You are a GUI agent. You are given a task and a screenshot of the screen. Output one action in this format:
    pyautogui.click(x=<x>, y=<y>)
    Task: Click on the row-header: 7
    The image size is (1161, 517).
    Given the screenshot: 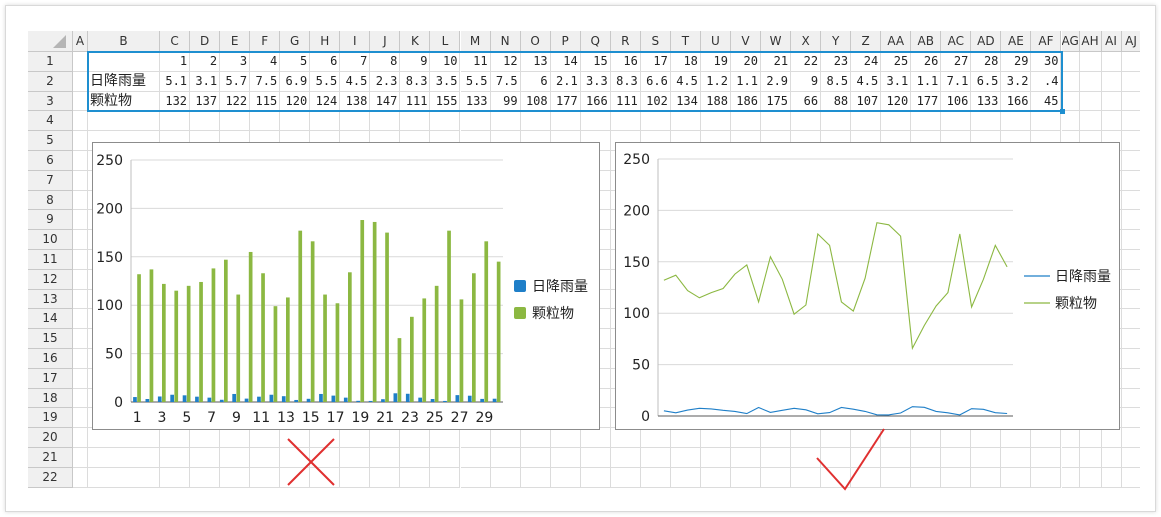 What is the action you would take?
    pyautogui.click(x=50, y=180)
    